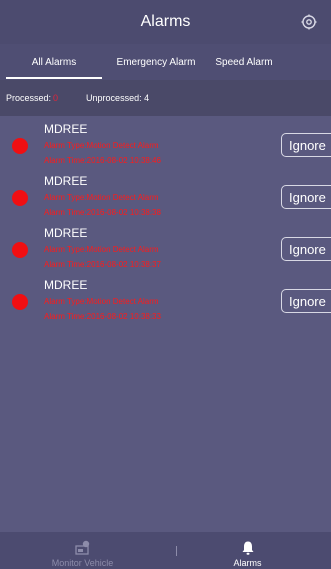 The width and height of the screenshot is (331, 569). I want to click on page-title: Alarms, so click(165, 21).